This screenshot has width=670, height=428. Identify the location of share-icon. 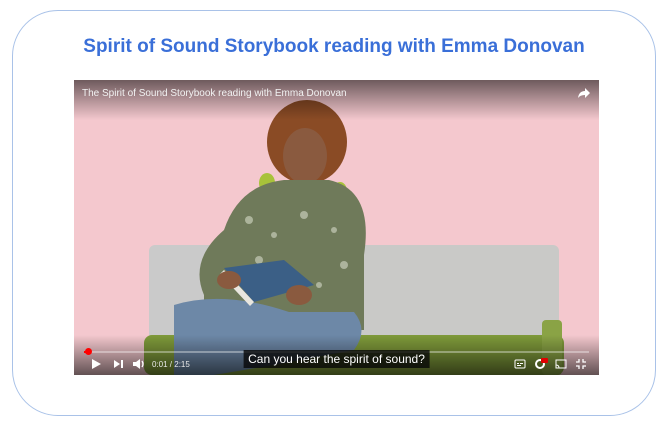
(584, 93).